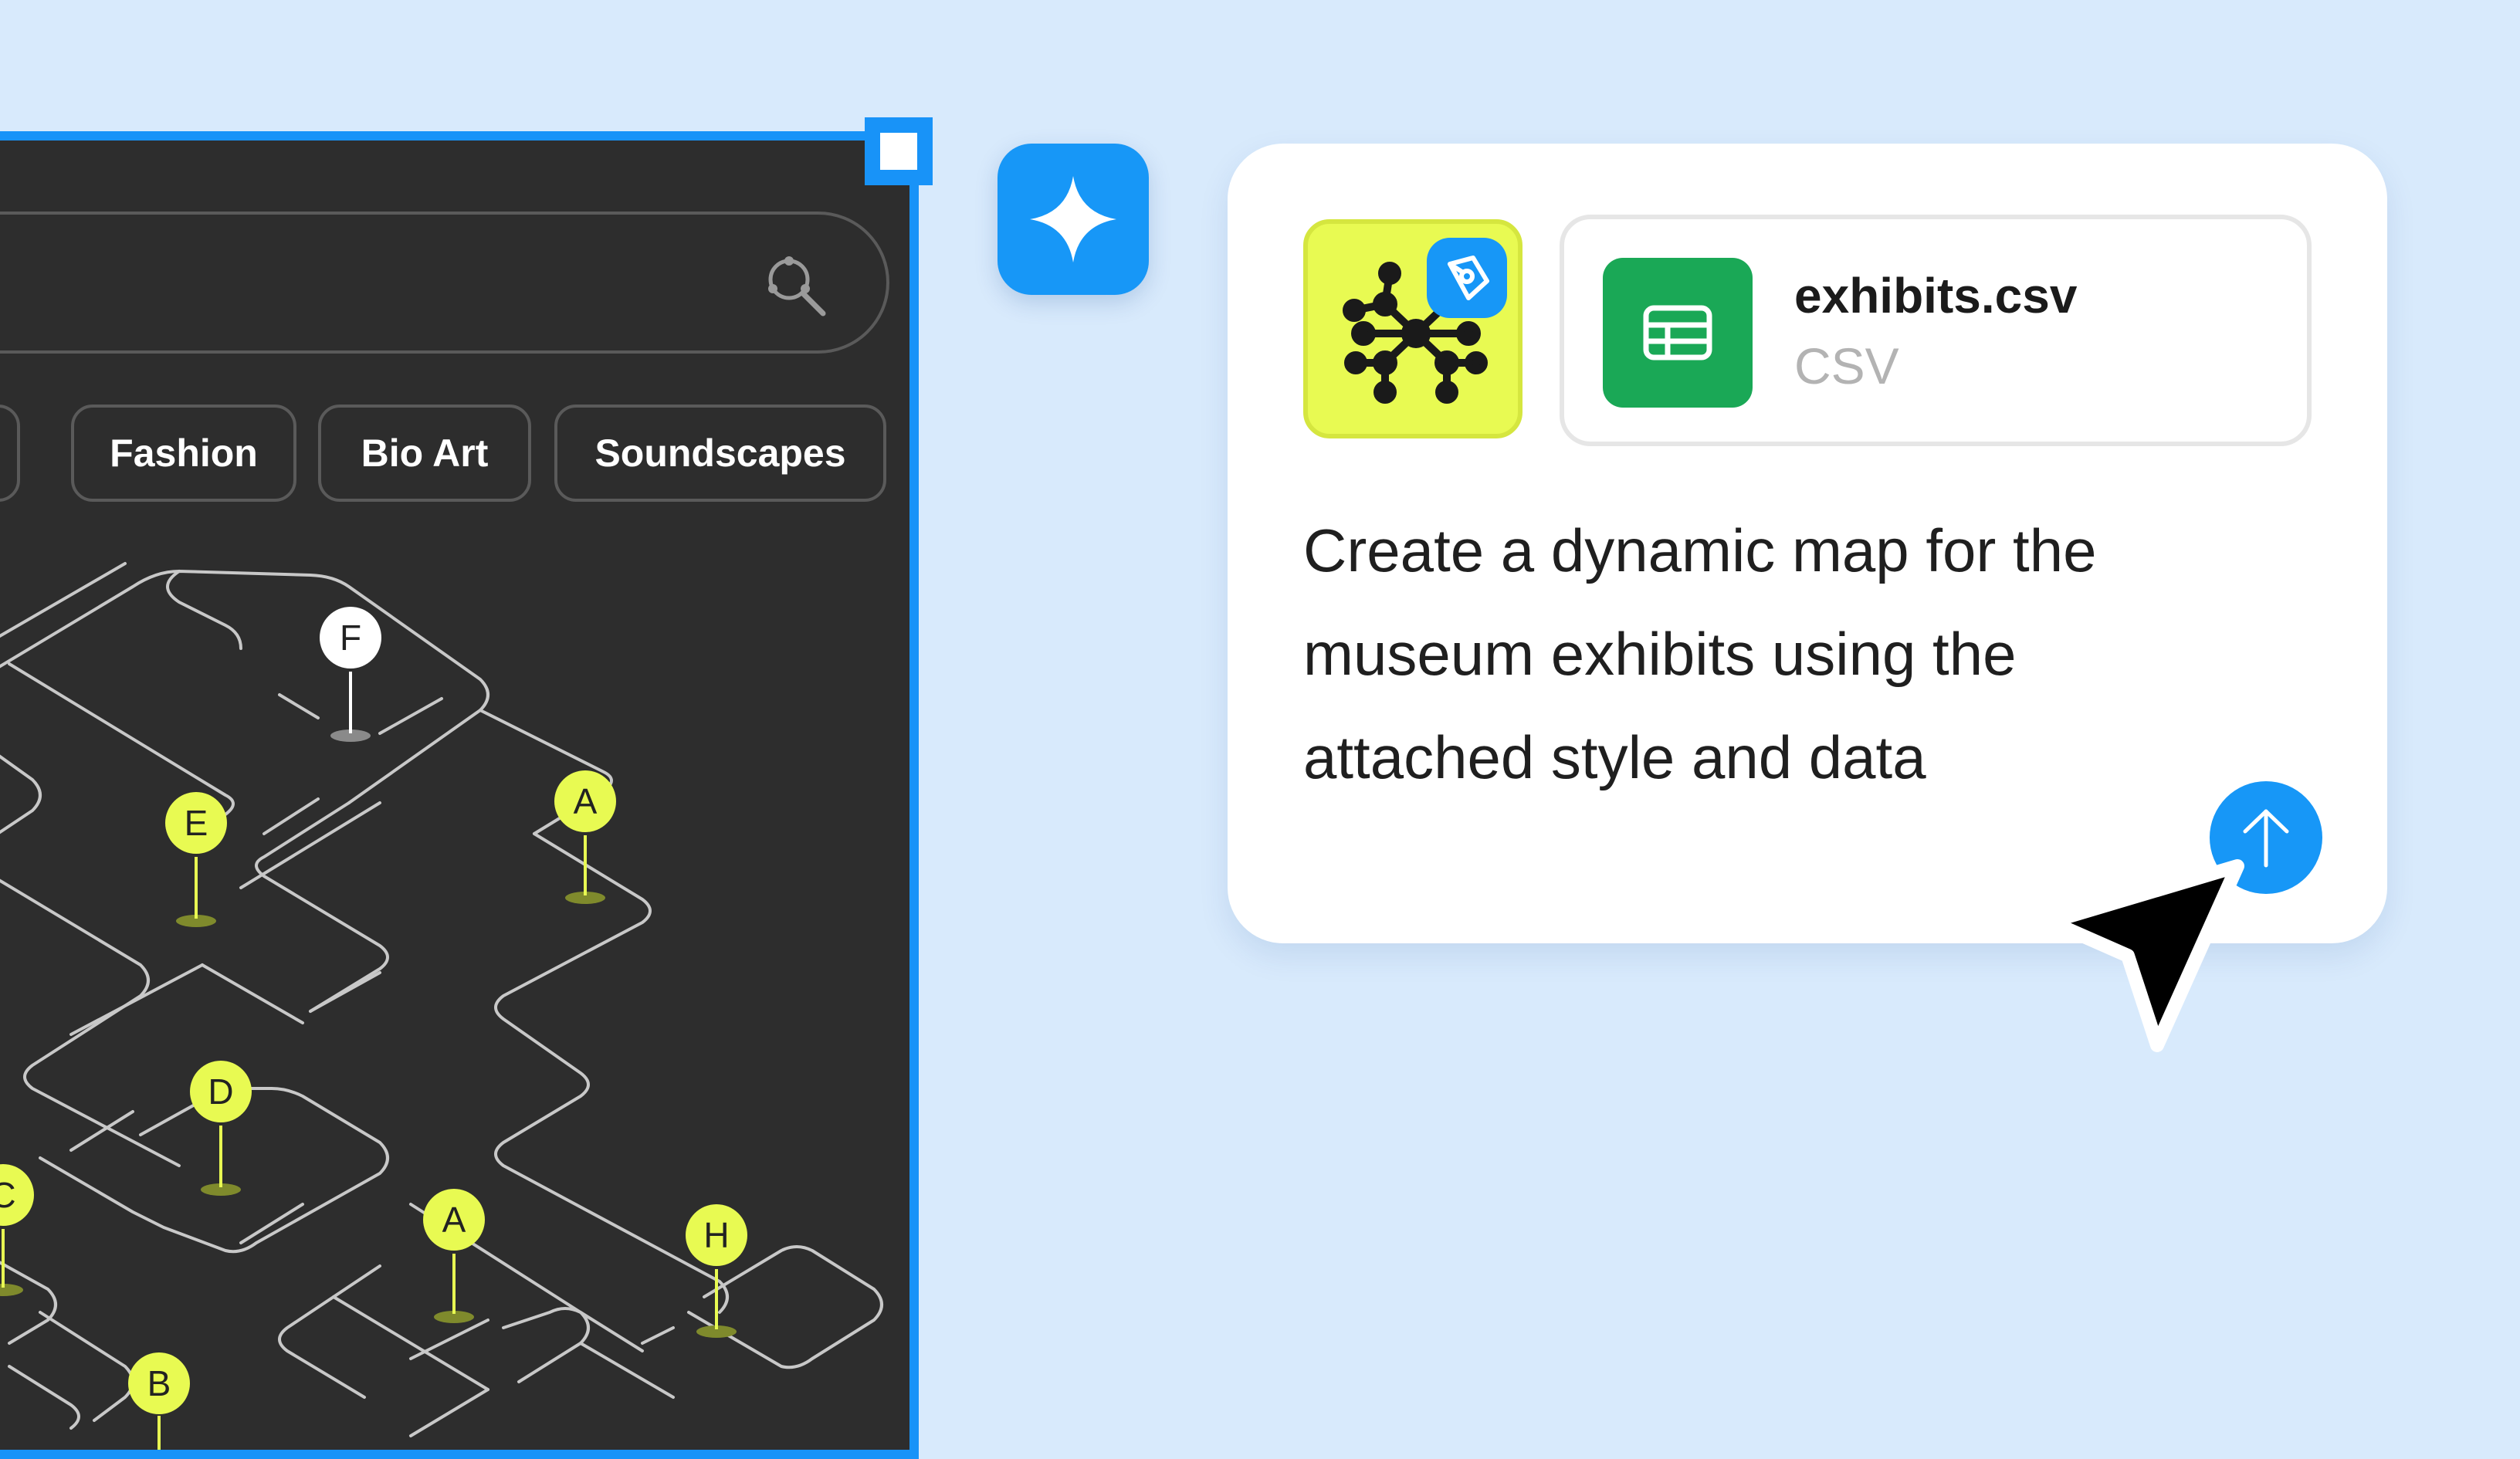 The image size is (2520, 1459). Describe the element at coordinates (1700, 550) in the screenshot. I see `prompt-line: Create a dynamic map for the` at that location.